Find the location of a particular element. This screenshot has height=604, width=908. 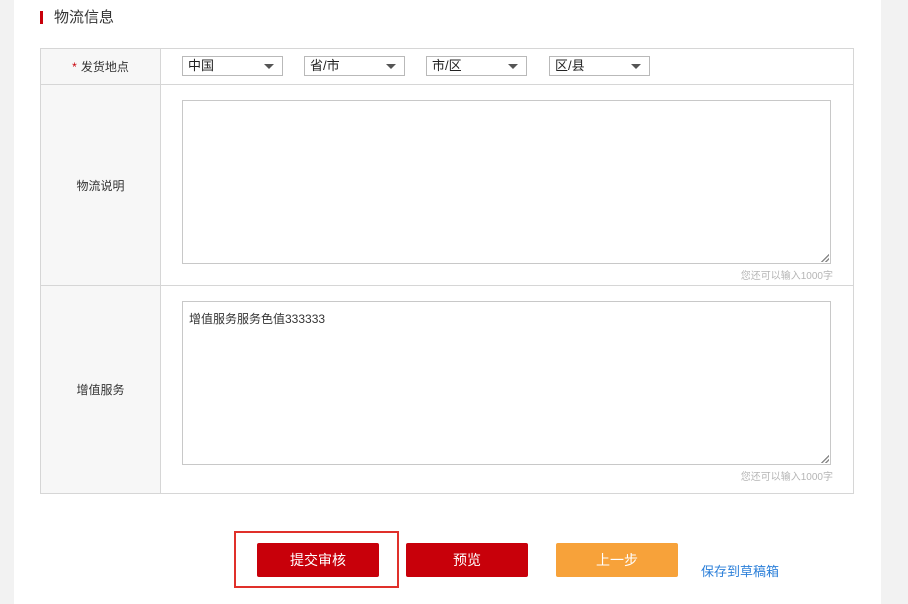

district-select-value: 区/县 is located at coordinates (570, 65).